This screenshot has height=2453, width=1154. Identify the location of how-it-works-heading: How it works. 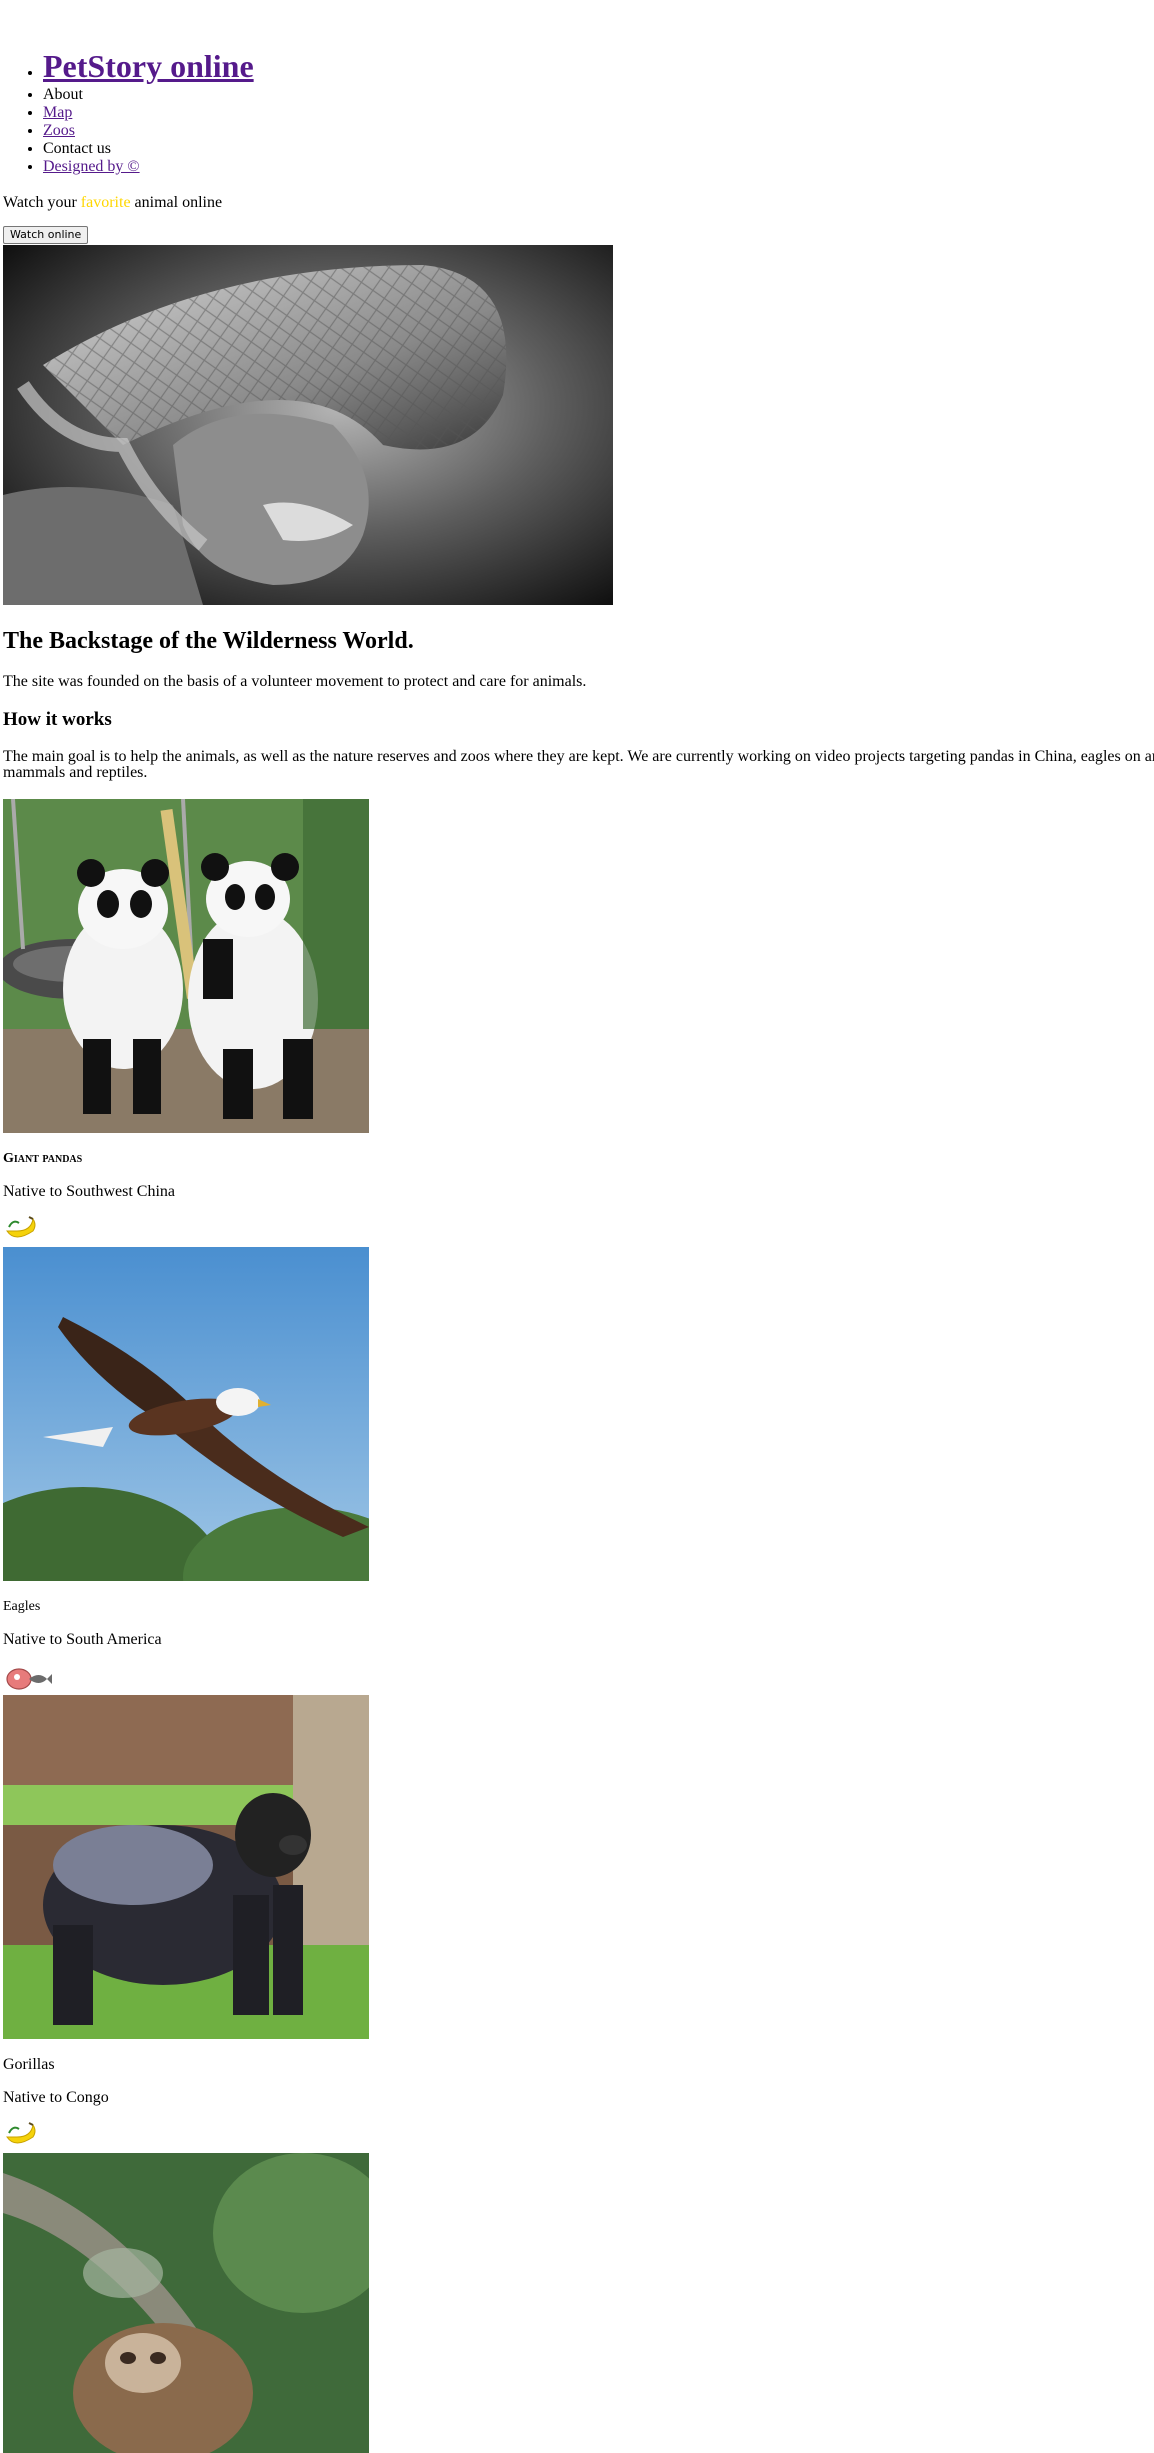
(57, 719).